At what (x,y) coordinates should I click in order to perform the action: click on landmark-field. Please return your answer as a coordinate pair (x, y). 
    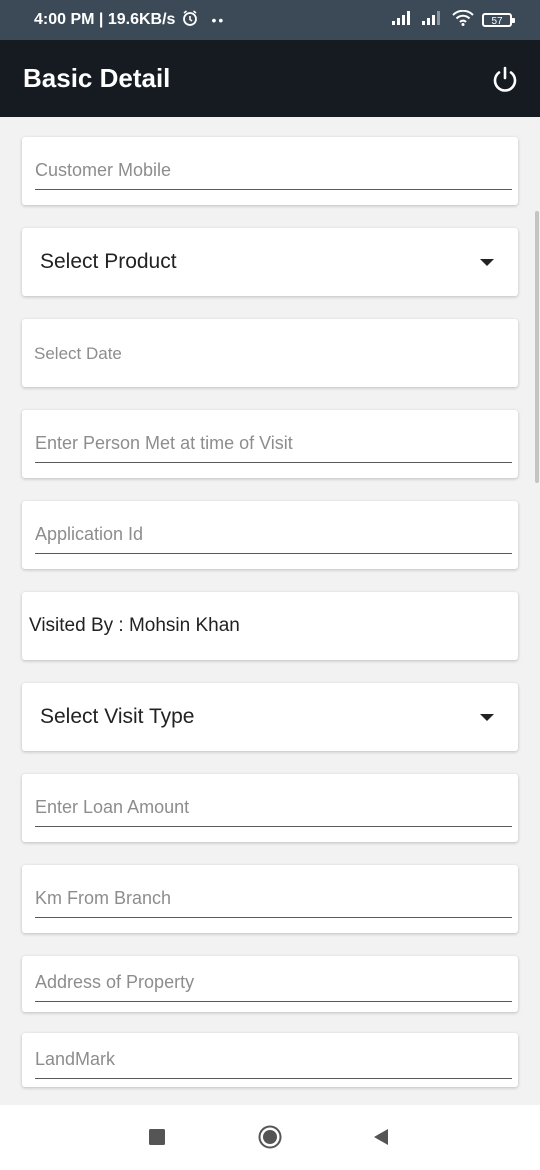
    Looking at the image, I should click on (273, 1059).